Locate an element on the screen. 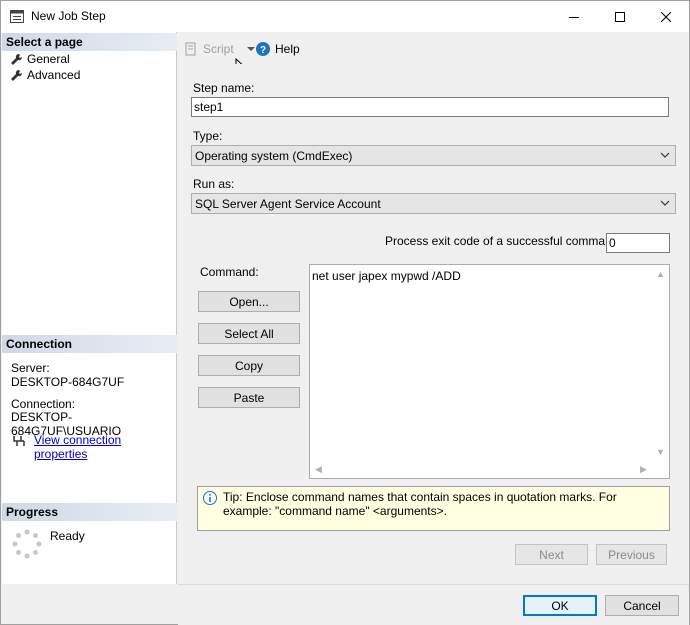 Image resolution: width=690 pixels, height=625 pixels. minimize-icon is located at coordinates (574, 17).